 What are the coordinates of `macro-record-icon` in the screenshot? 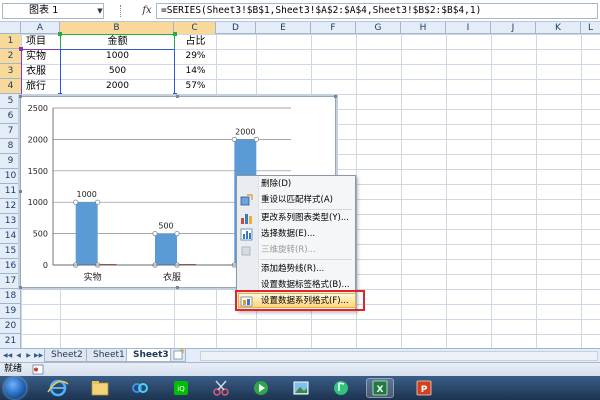 It's located at (38, 369).